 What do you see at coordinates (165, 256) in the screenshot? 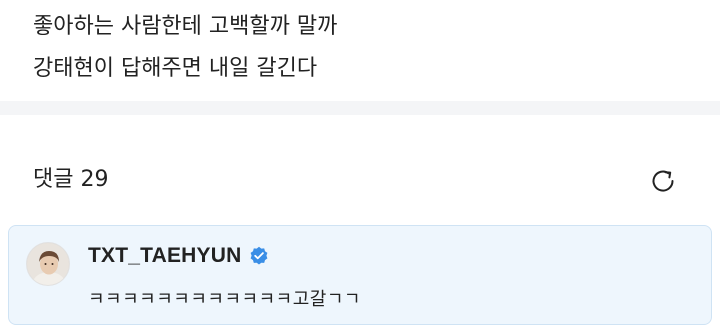
I see `author-name: TXT_TAEHYUN` at bounding box center [165, 256].